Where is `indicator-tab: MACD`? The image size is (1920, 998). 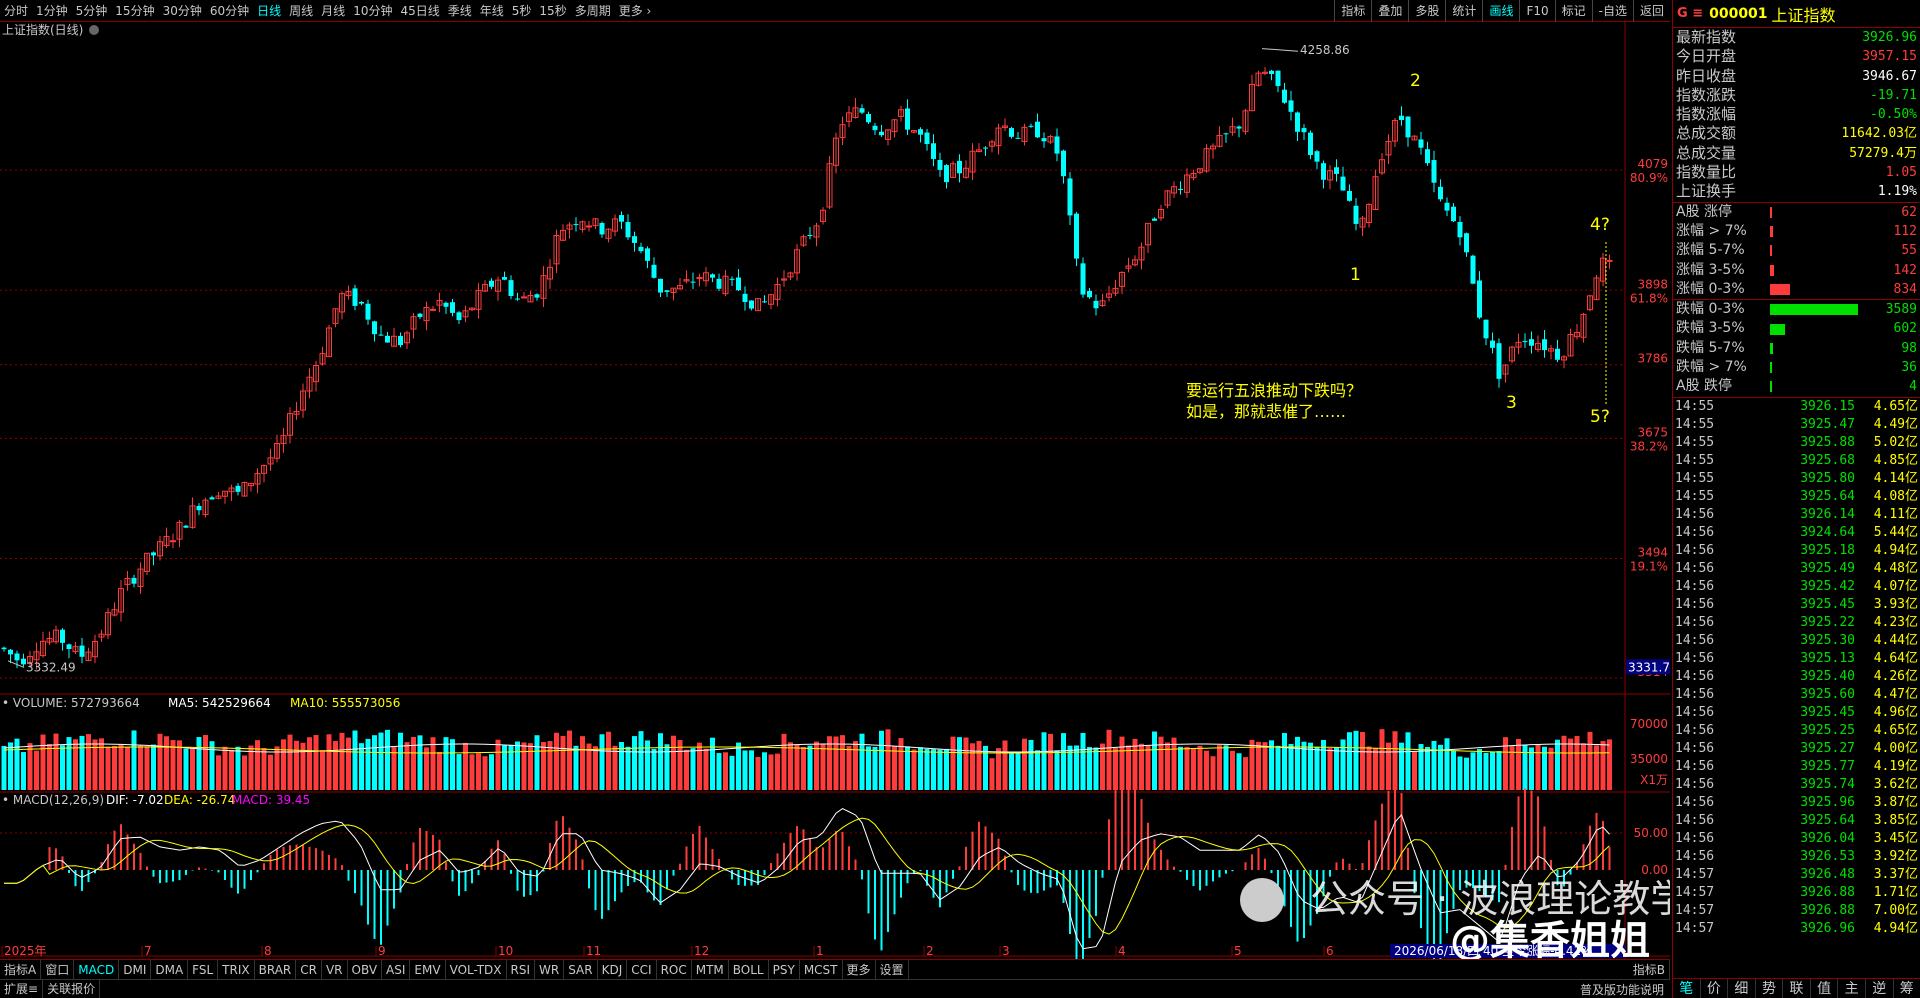 indicator-tab: MACD is located at coordinates (97, 969).